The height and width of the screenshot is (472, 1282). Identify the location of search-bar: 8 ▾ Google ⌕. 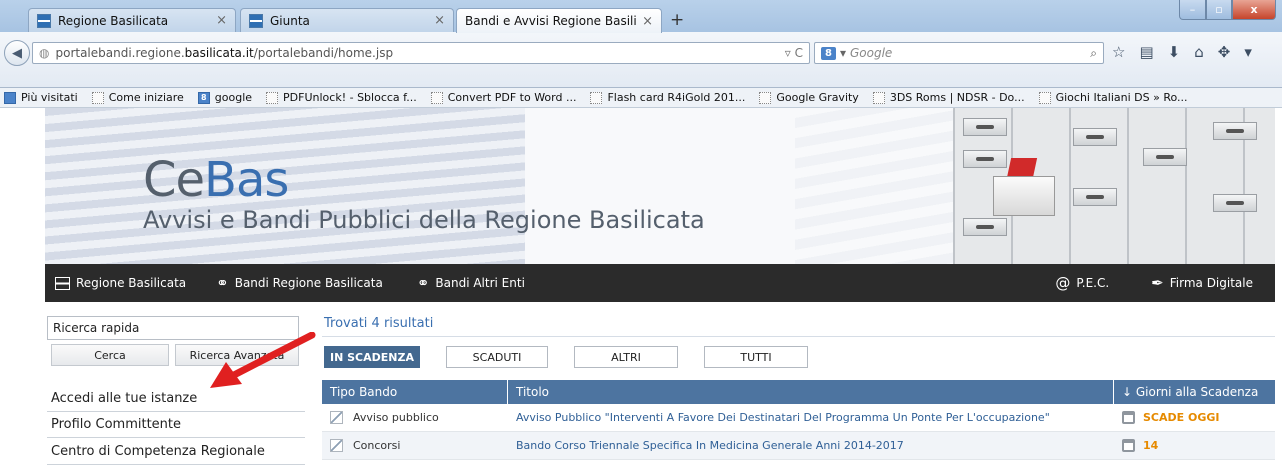
(959, 53).